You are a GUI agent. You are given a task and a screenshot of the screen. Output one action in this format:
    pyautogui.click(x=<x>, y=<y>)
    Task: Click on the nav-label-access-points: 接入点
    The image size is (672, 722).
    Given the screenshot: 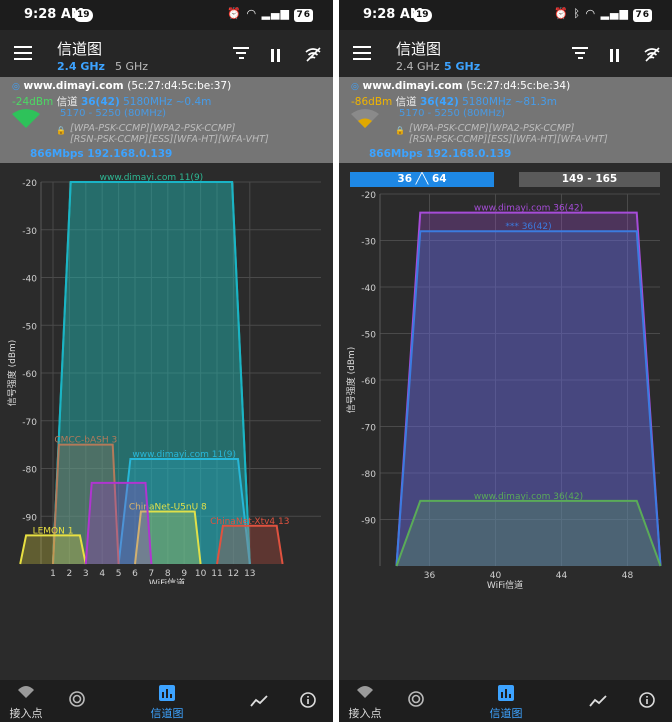 What is the action you would take?
    pyautogui.click(x=26, y=713)
    